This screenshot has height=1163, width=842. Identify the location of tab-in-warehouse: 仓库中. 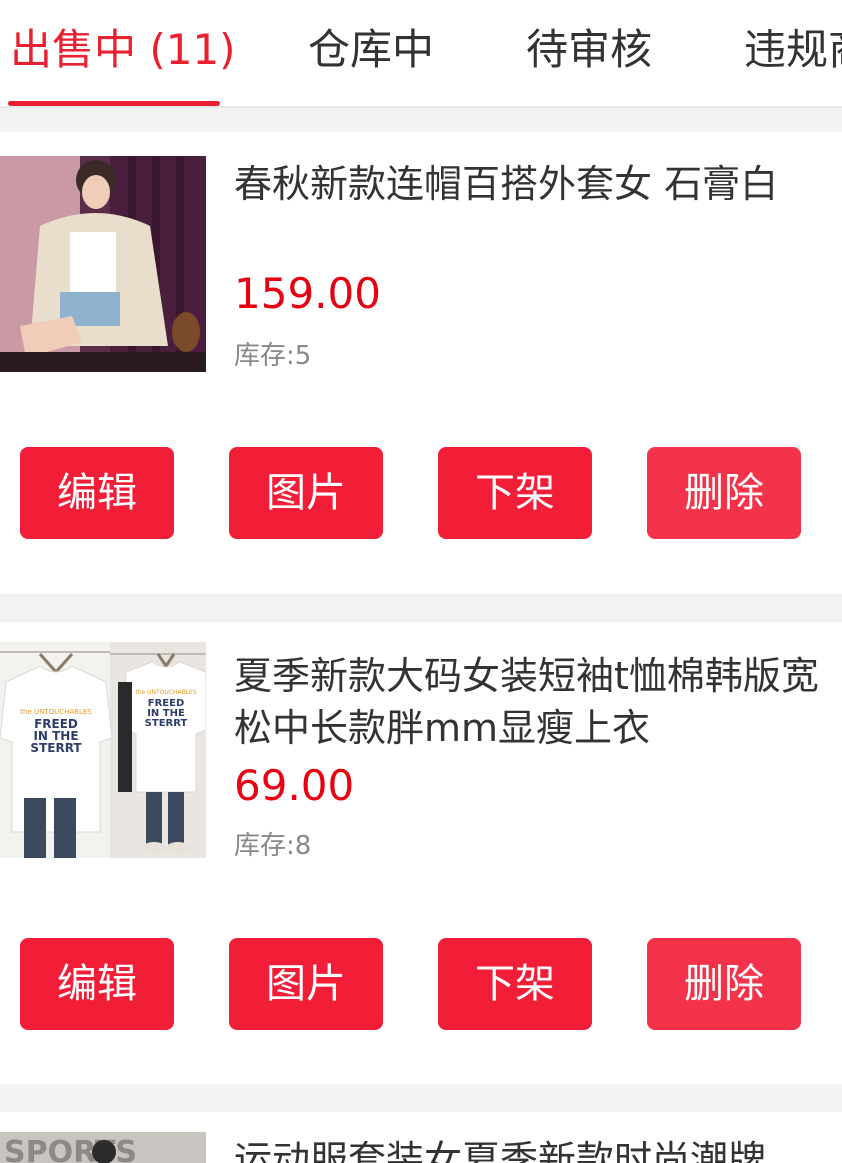
(371, 50).